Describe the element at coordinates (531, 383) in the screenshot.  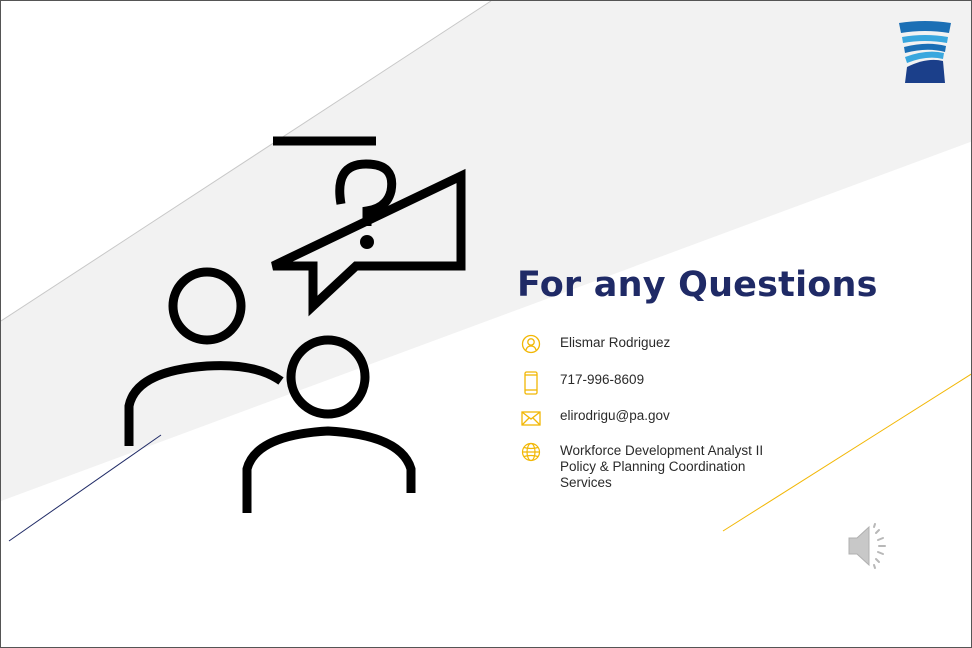
I see `phone-icon` at that location.